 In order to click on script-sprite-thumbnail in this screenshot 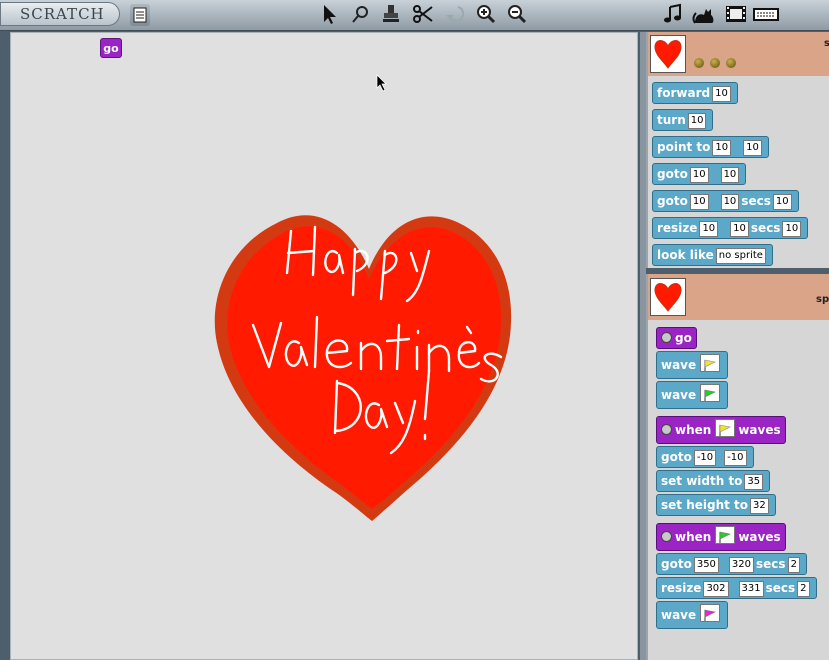, I will do `click(668, 297)`.